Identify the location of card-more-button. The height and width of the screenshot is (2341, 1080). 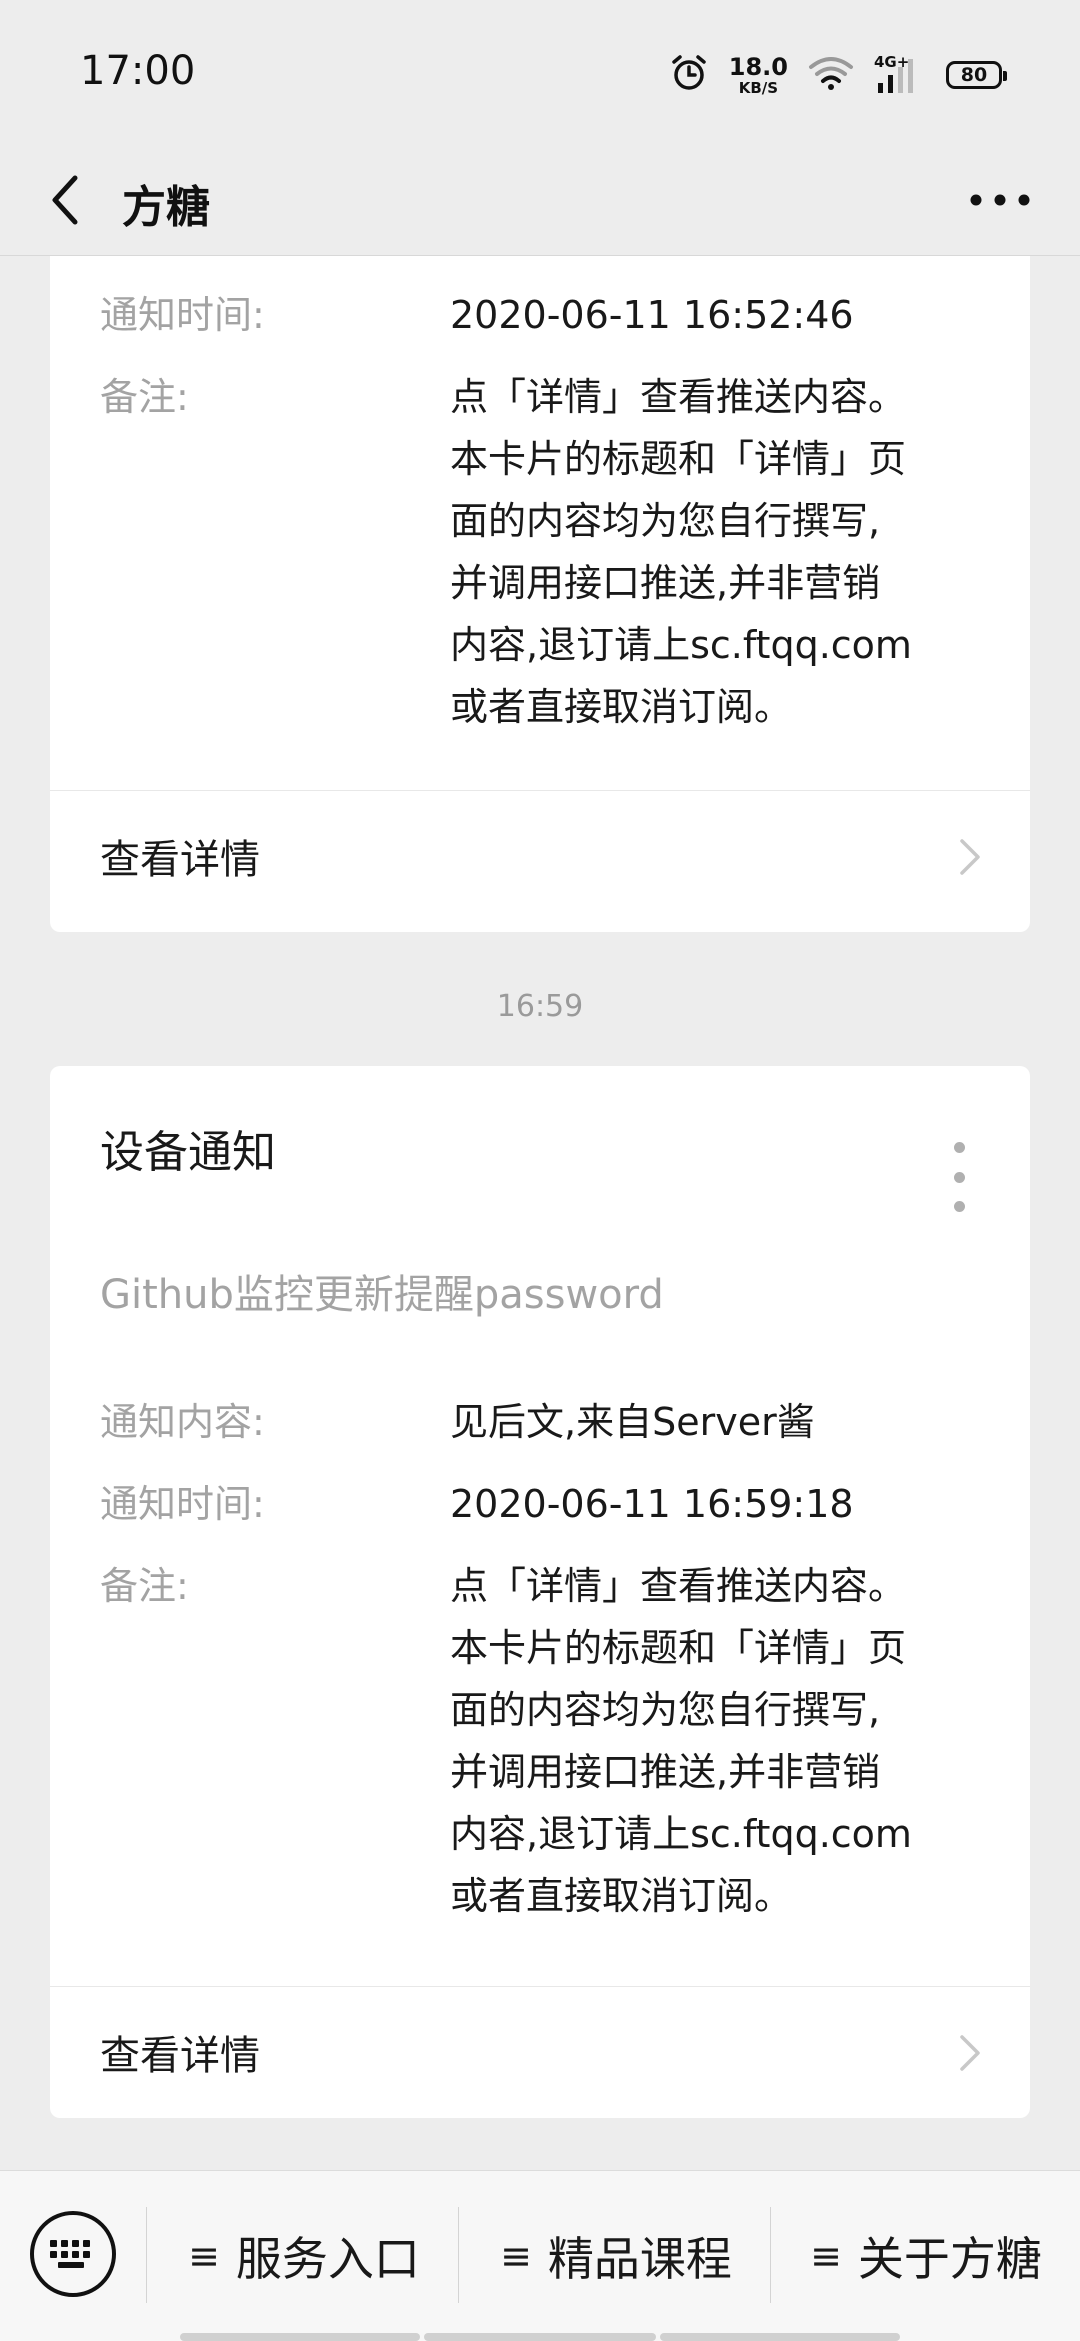
(959, 1177).